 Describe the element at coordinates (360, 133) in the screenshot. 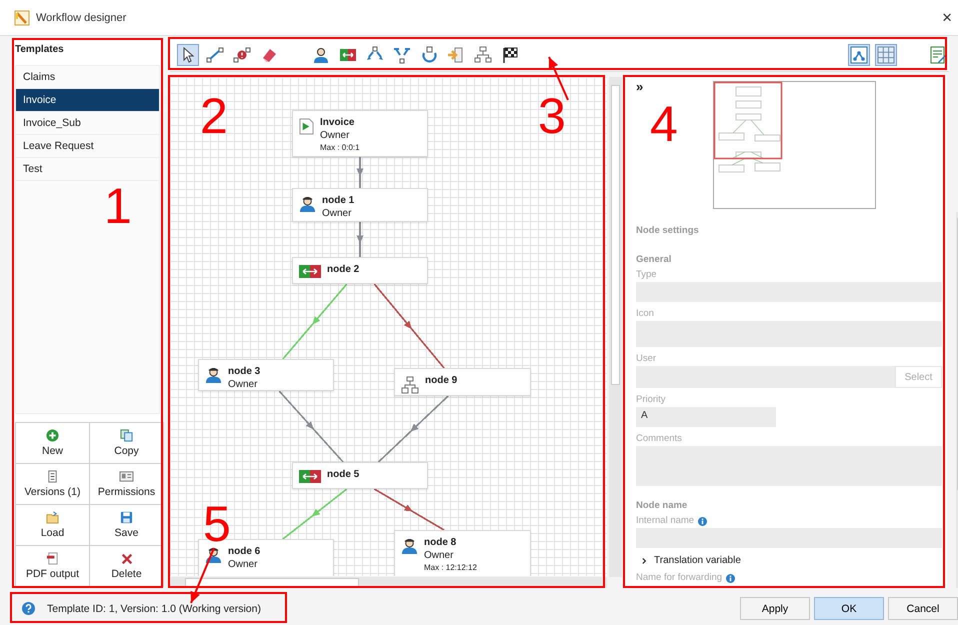

I see `workflow-node: Invoice Owner Max : 0:0:1` at that location.